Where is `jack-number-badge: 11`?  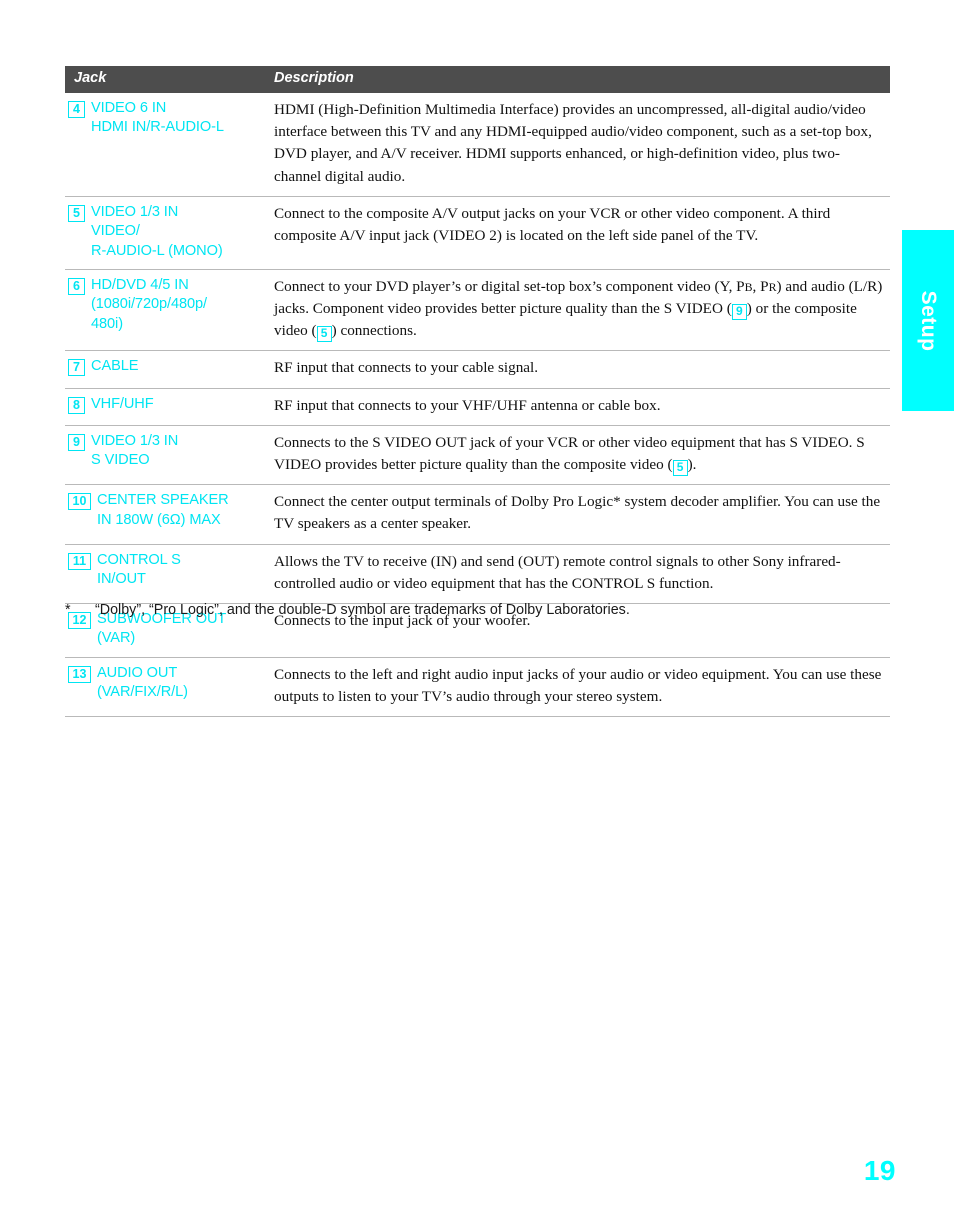 jack-number-badge: 11 is located at coordinates (79, 561).